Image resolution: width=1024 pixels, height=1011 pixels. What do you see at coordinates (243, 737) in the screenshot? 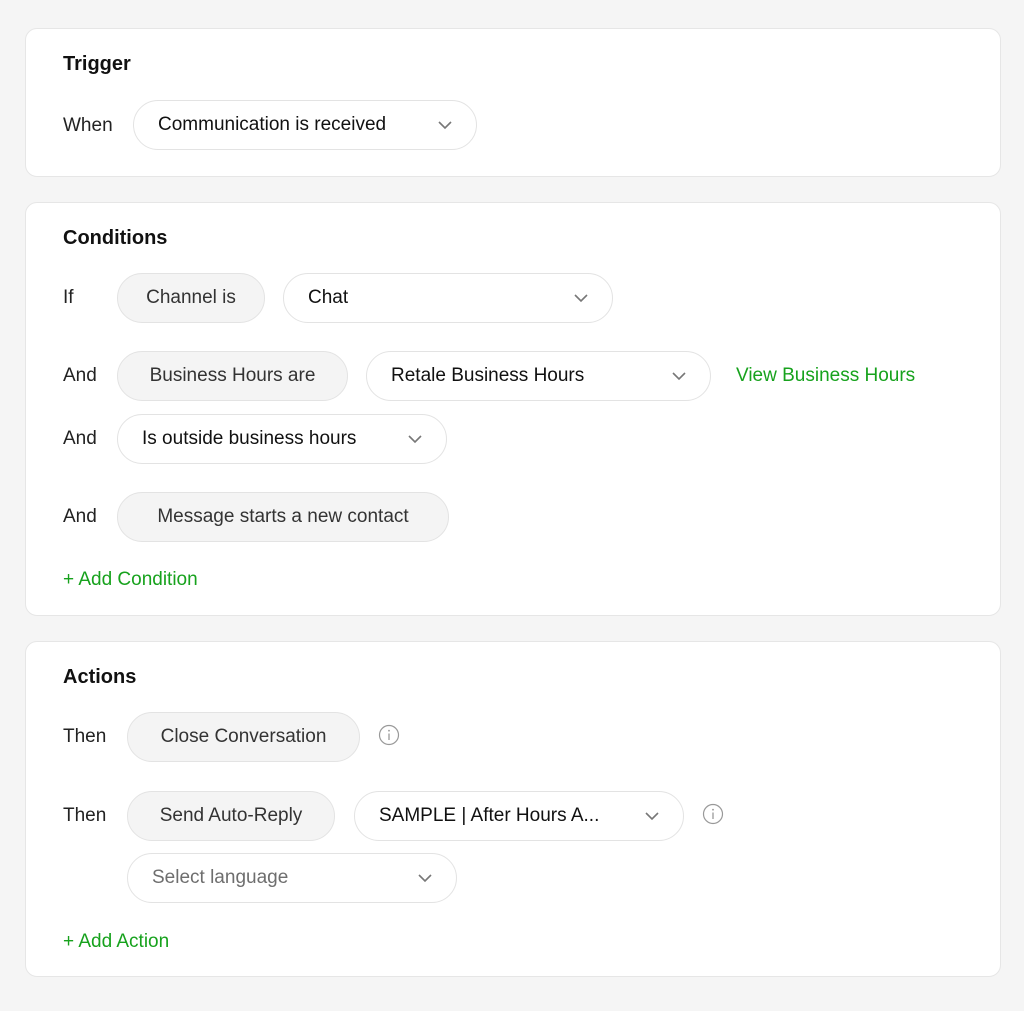
I see `action-close-conversation: Close Conversation` at bounding box center [243, 737].